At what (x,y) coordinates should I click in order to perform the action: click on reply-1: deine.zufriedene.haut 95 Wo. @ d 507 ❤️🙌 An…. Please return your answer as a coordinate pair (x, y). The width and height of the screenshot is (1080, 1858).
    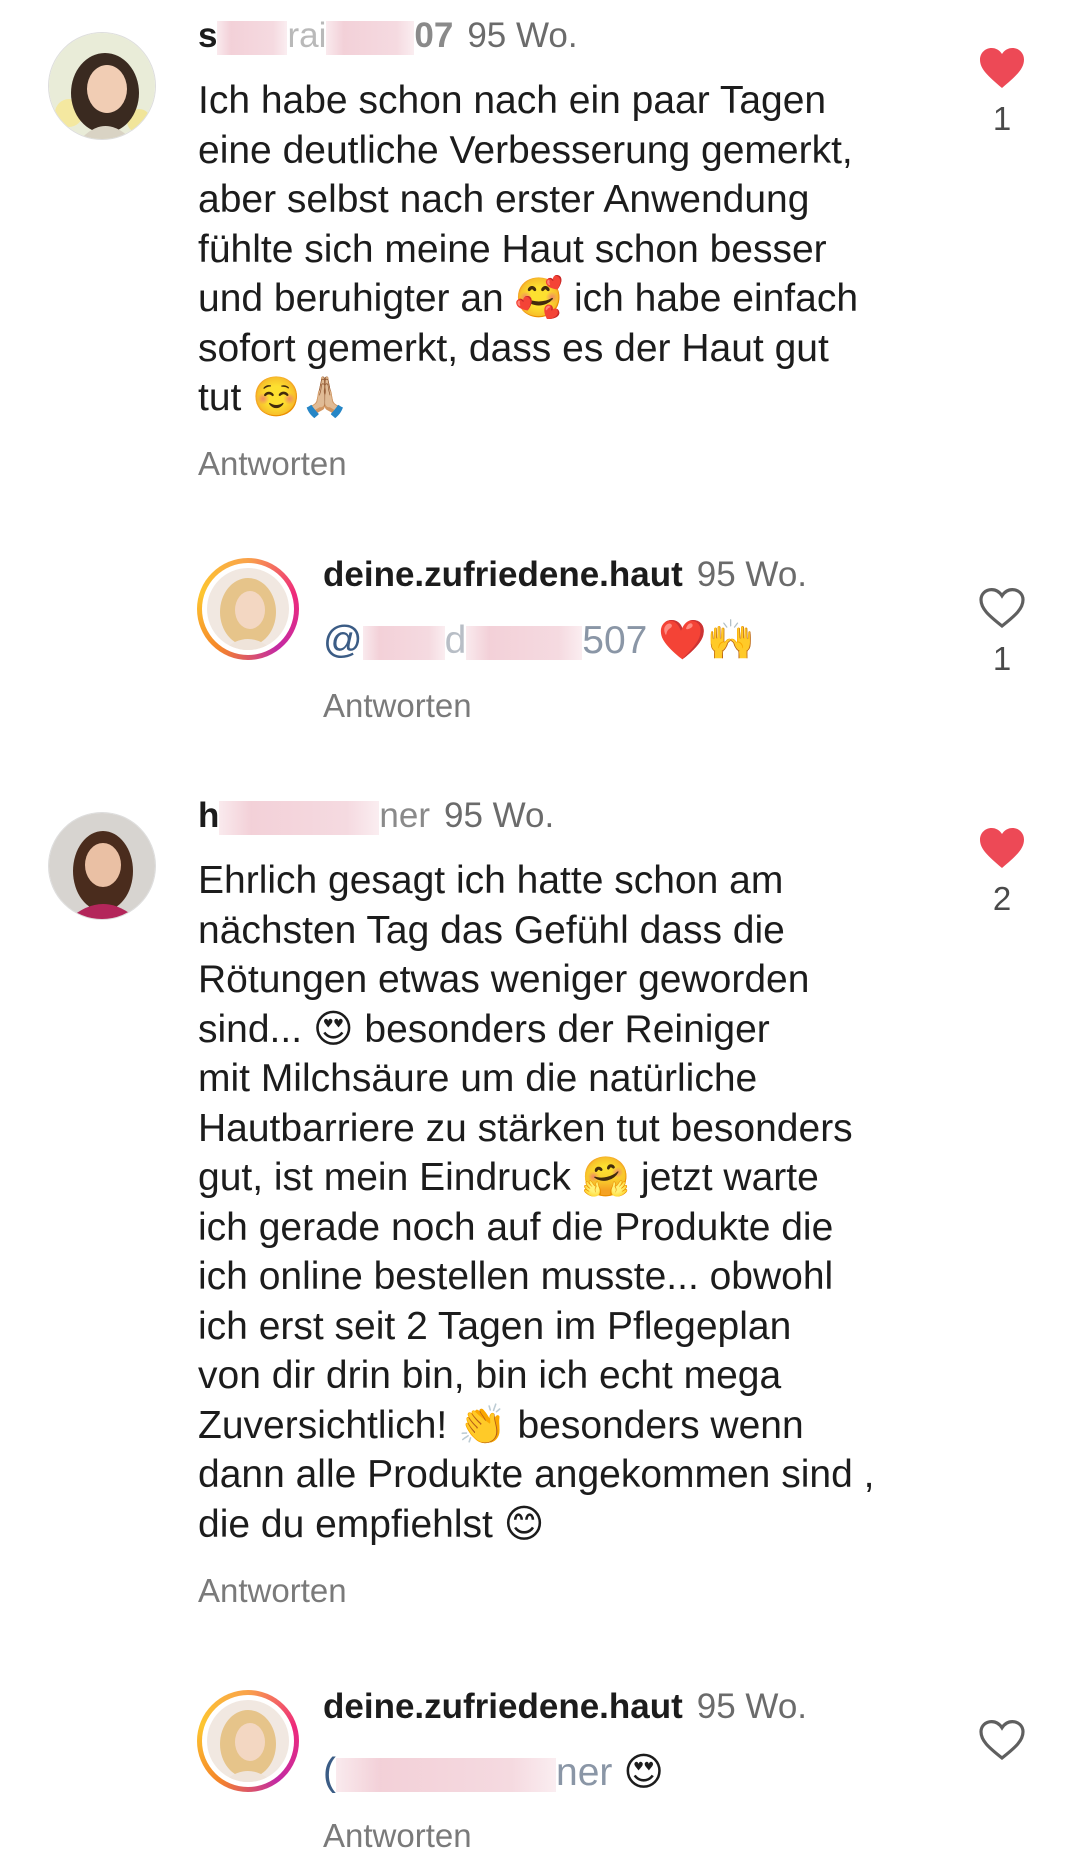
    Looking at the image, I should click on (540, 640).